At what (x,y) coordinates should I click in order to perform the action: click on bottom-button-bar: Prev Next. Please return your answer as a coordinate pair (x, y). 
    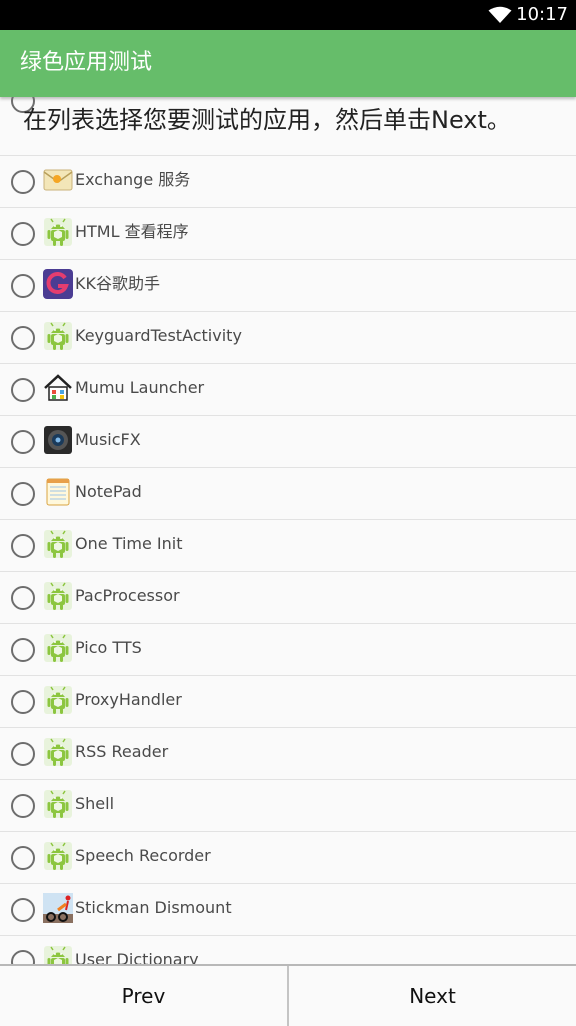
    Looking at the image, I should click on (288, 995).